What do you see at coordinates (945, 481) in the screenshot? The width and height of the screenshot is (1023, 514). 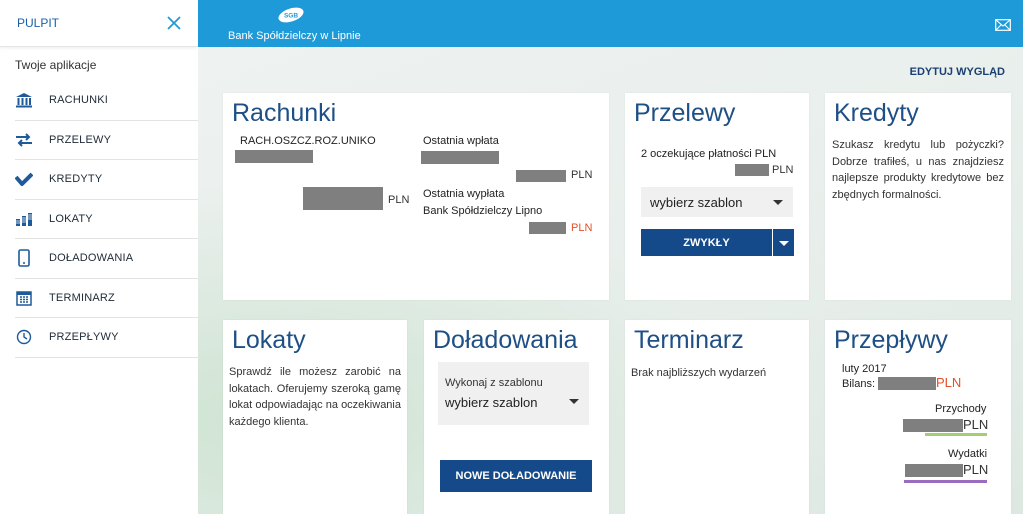 I see `expense-bar` at bounding box center [945, 481].